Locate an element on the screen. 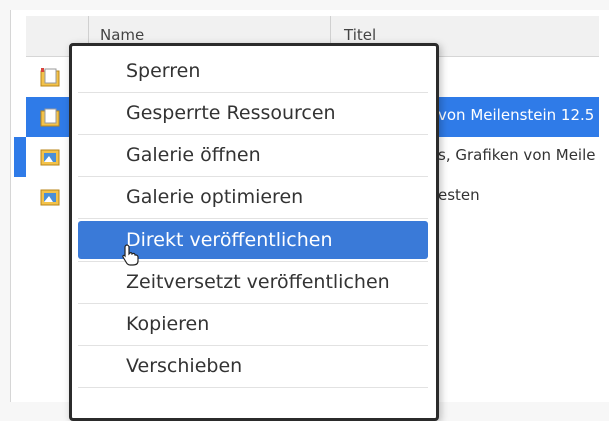 The image size is (609, 421). row-title: esten is located at coordinates (459, 195).